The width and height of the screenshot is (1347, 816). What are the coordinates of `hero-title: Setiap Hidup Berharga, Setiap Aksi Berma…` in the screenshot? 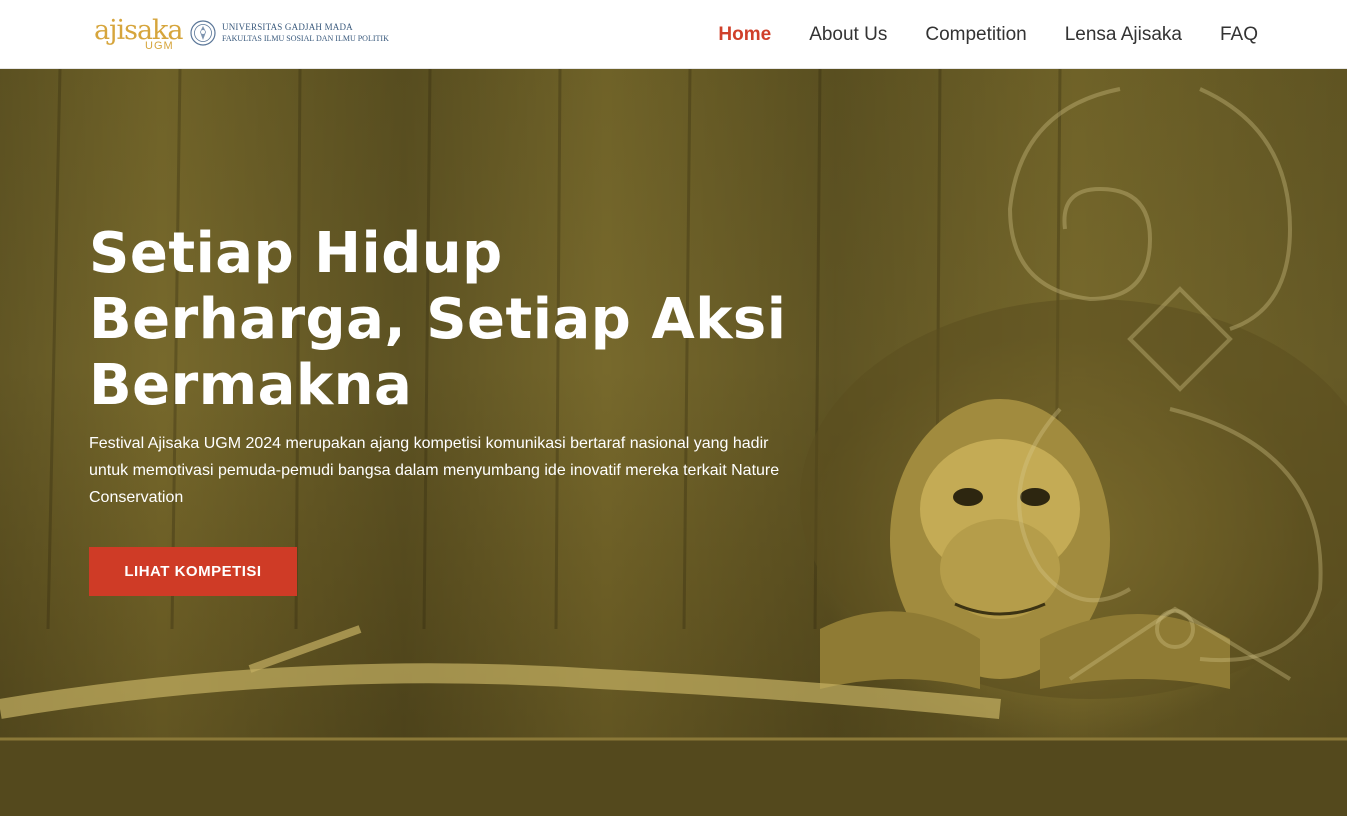 It's located at (459, 320).